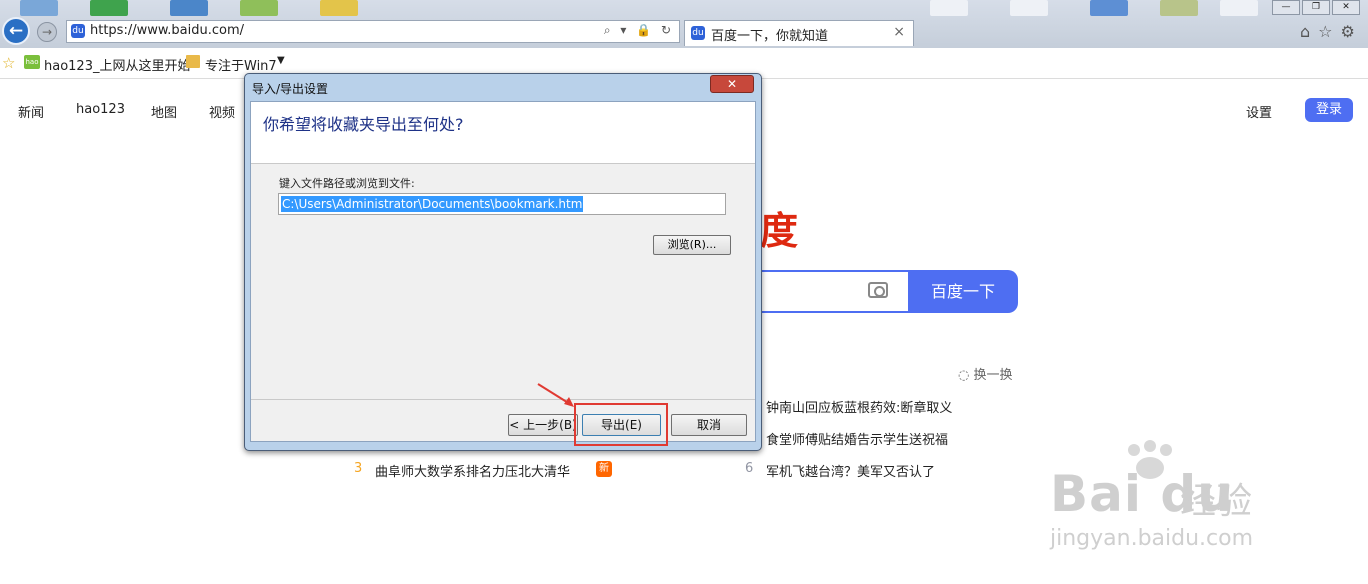 Image resolution: width=1368 pixels, height=584 pixels. Describe the element at coordinates (100, 109) in the screenshot. I see `nav-hao123: hao123` at that location.